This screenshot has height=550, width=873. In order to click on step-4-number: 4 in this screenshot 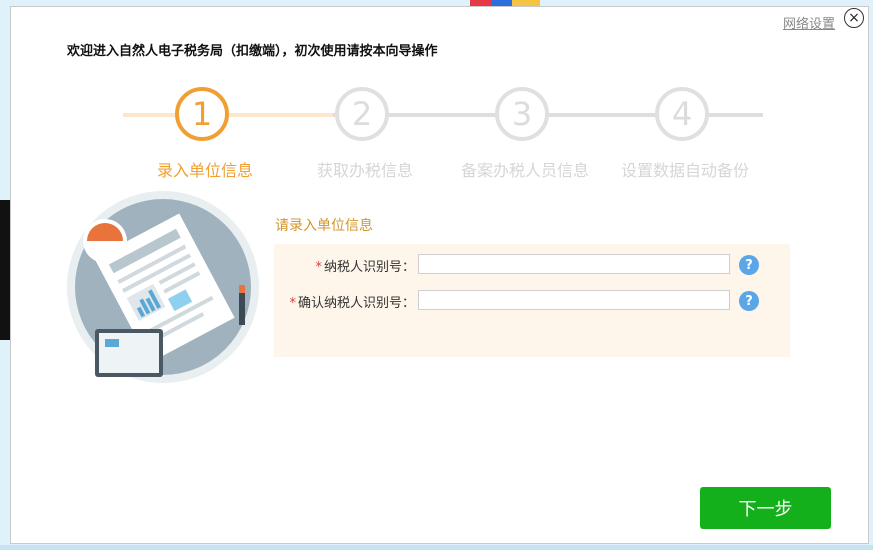, I will do `click(682, 114)`.